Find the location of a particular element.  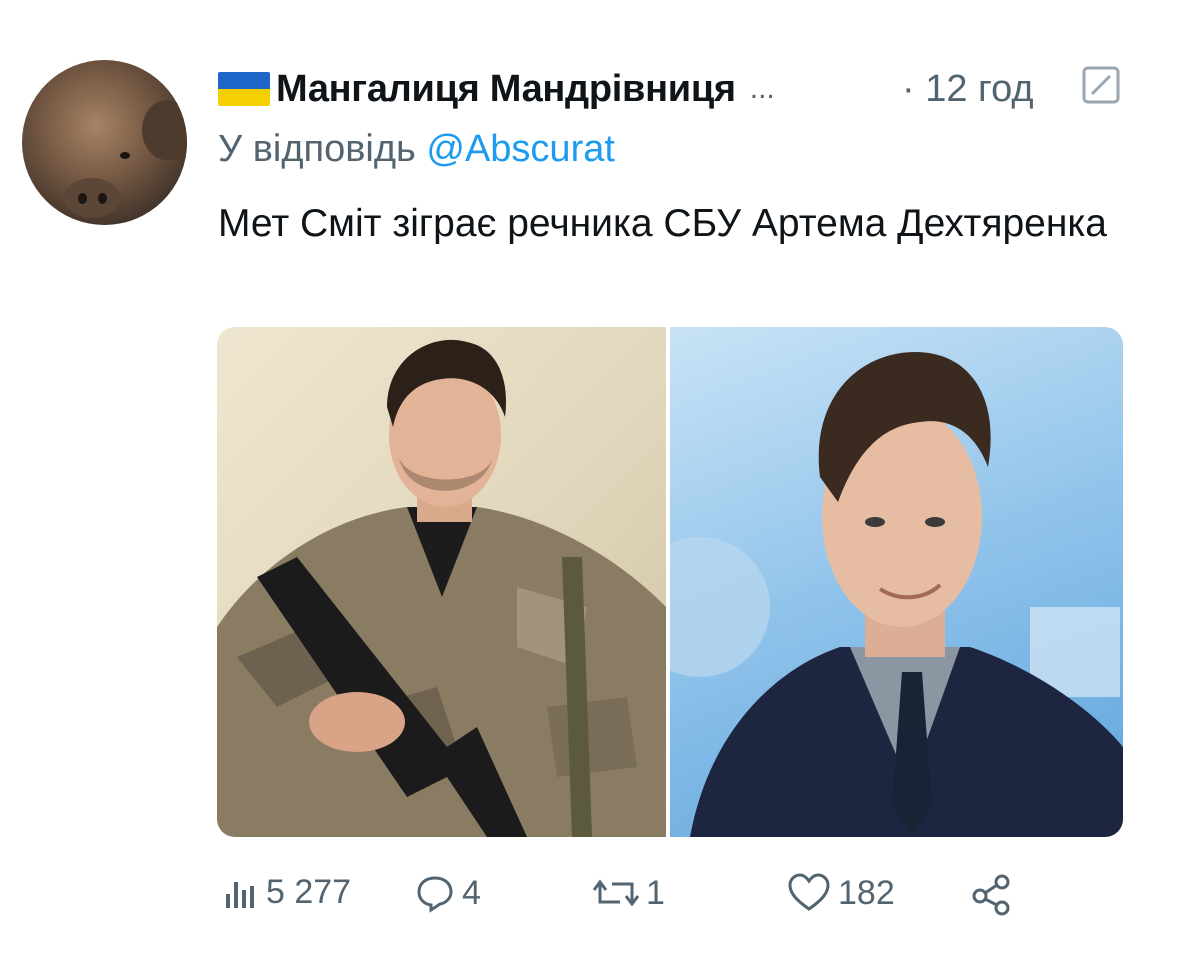

like-button: 182 is located at coordinates (840, 893).